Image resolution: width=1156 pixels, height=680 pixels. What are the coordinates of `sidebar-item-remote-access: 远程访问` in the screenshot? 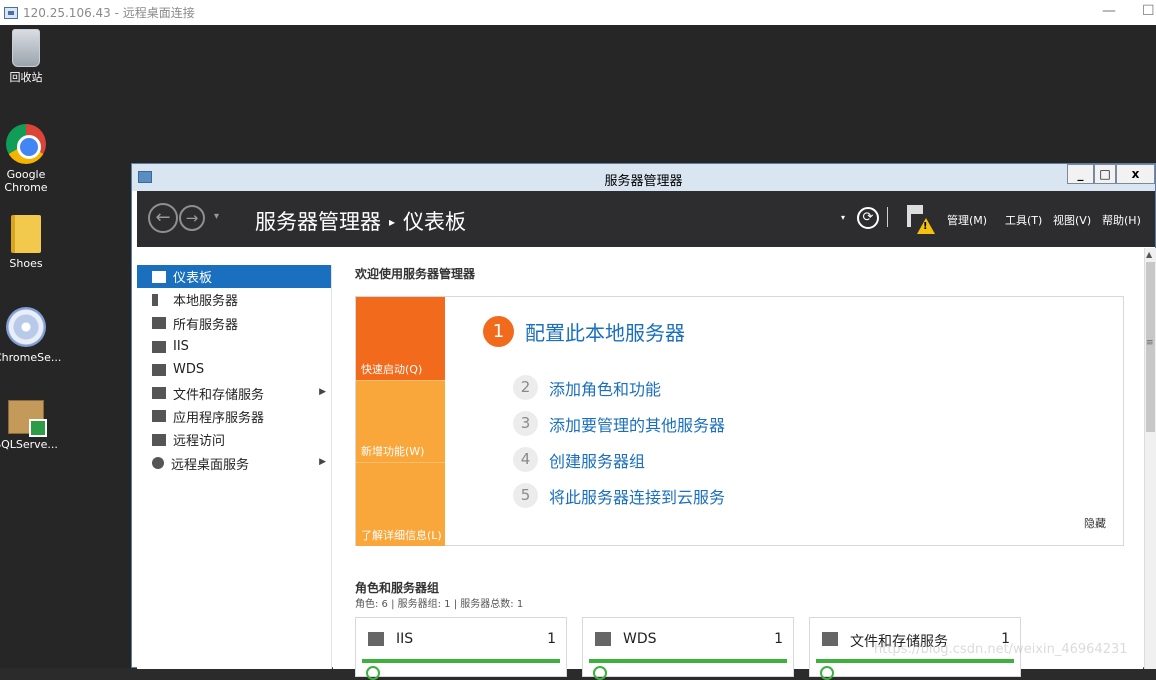 It's located at (234, 439).